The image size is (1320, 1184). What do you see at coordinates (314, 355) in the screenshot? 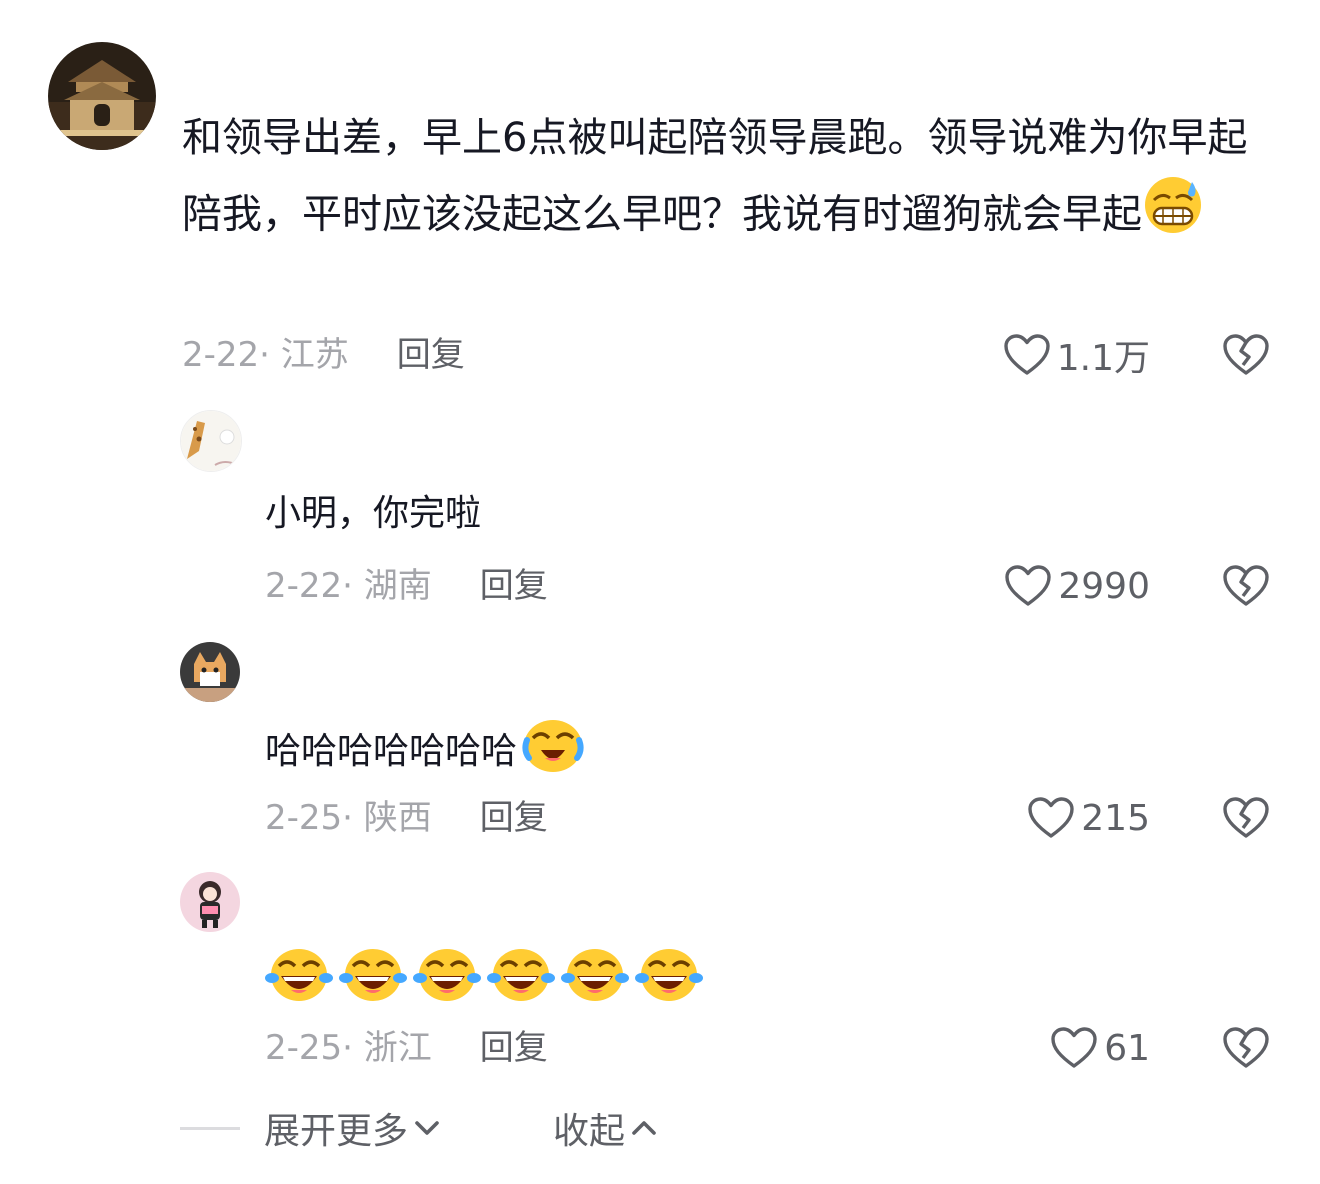
I see `comment-location: 江苏` at bounding box center [314, 355].